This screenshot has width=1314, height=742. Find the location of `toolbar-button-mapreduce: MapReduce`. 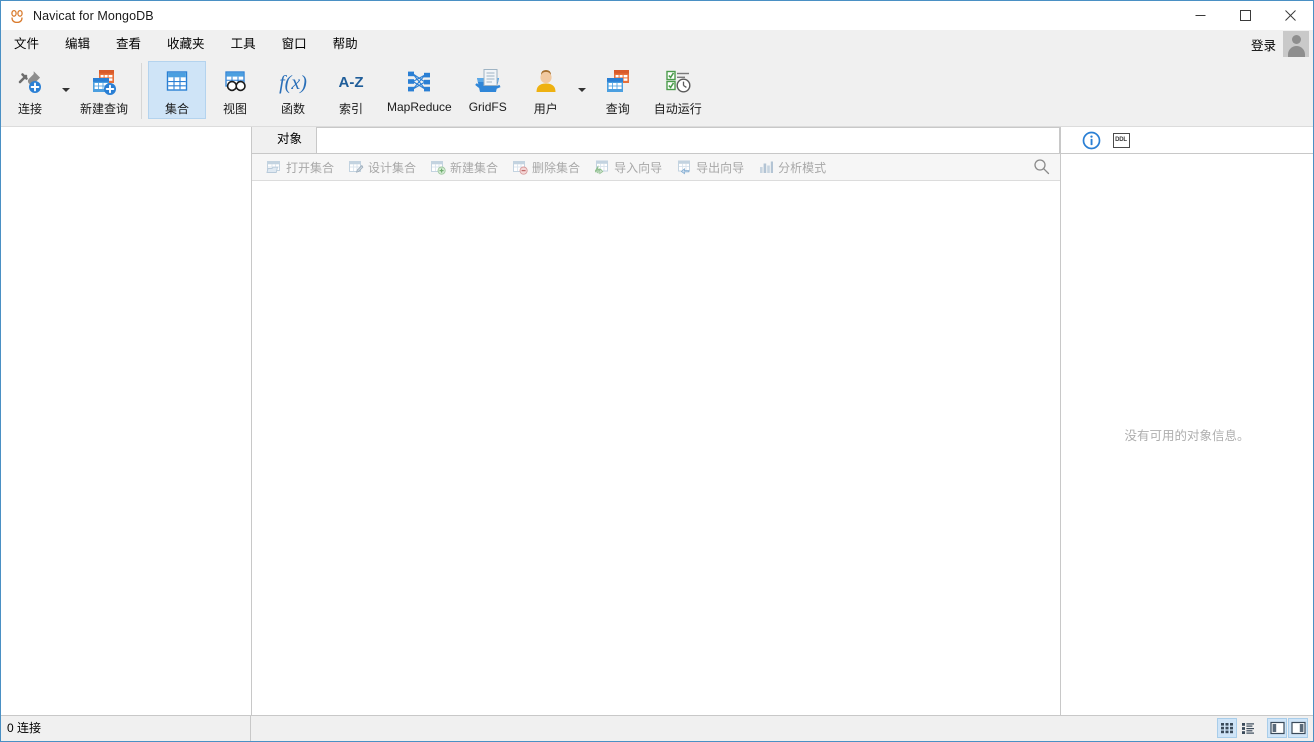

toolbar-button-mapreduce: MapReduce is located at coordinates (419, 90).